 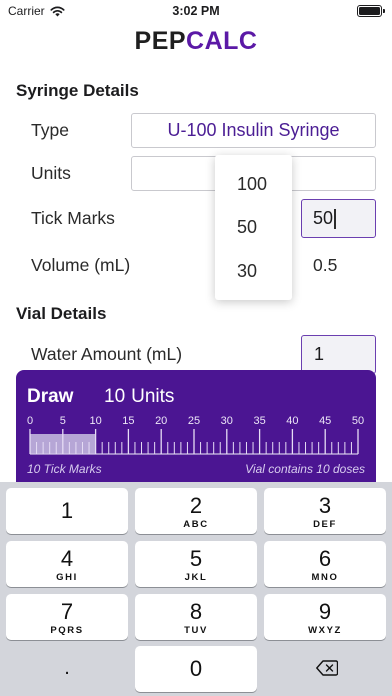 I want to click on key-9: 9 WXYZ, so click(x=325, y=617).